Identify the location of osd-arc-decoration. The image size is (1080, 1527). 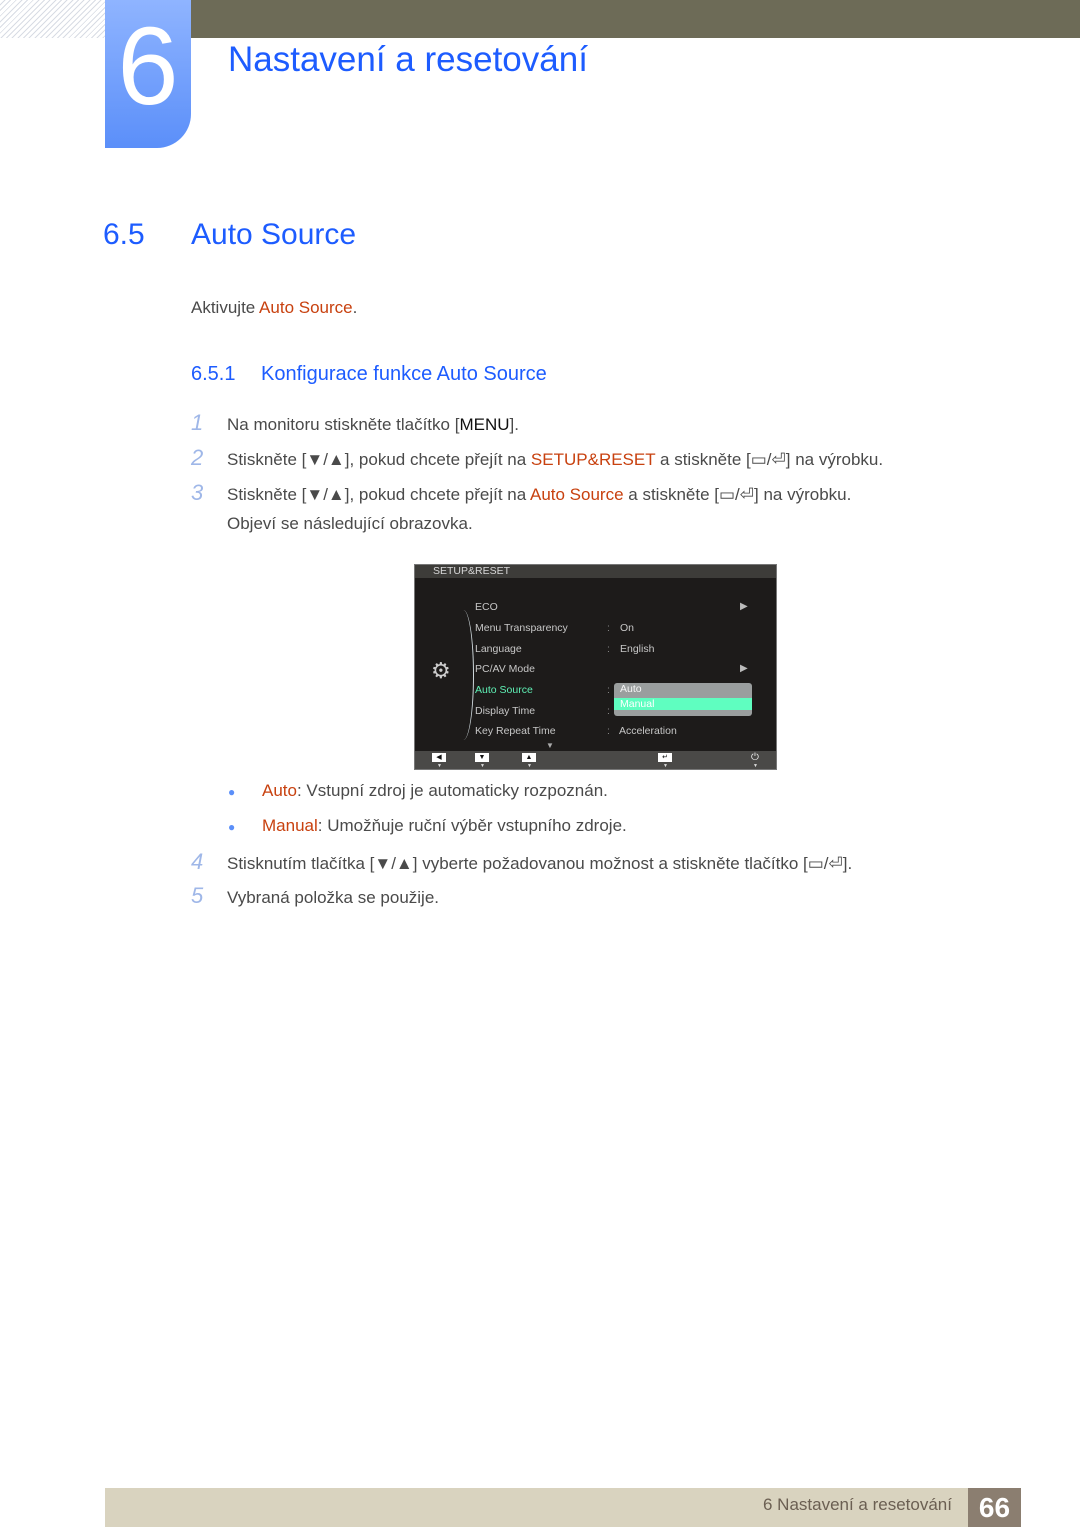
(463, 675).